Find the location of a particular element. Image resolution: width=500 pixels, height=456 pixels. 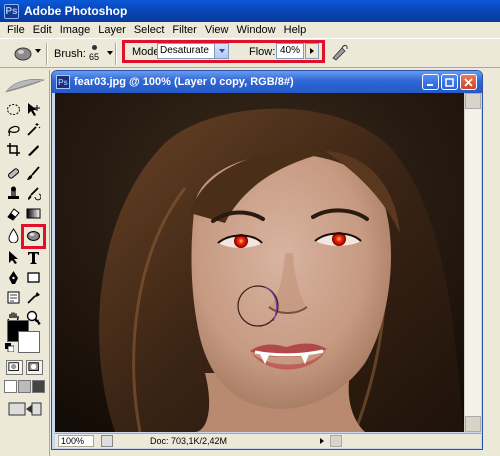

maximize-button is located at coordinates (449, 82).